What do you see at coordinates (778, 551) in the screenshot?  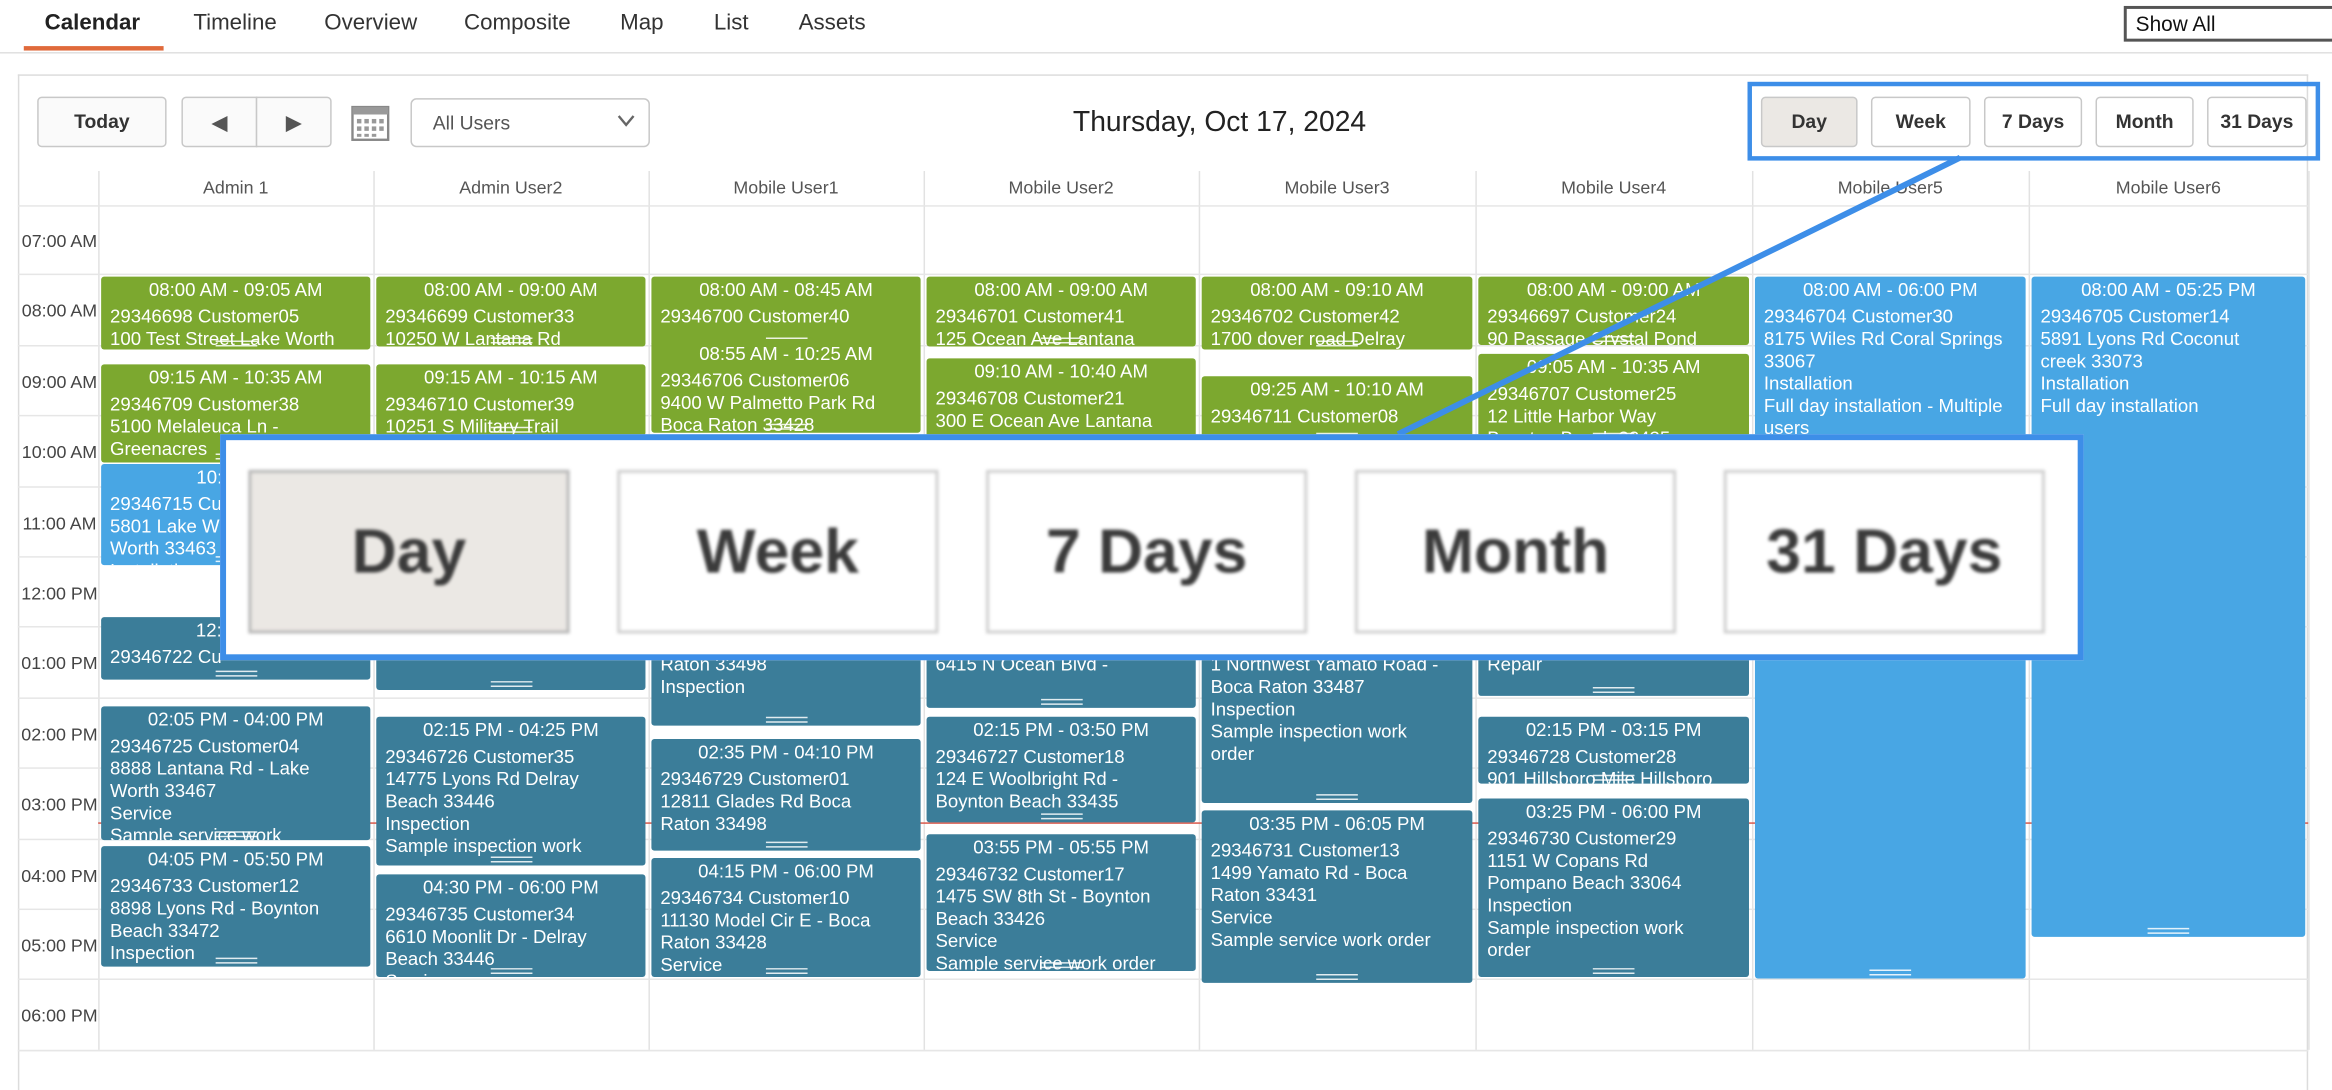 I see `zoom-week-button: Week` at bounding box center [778, 551].